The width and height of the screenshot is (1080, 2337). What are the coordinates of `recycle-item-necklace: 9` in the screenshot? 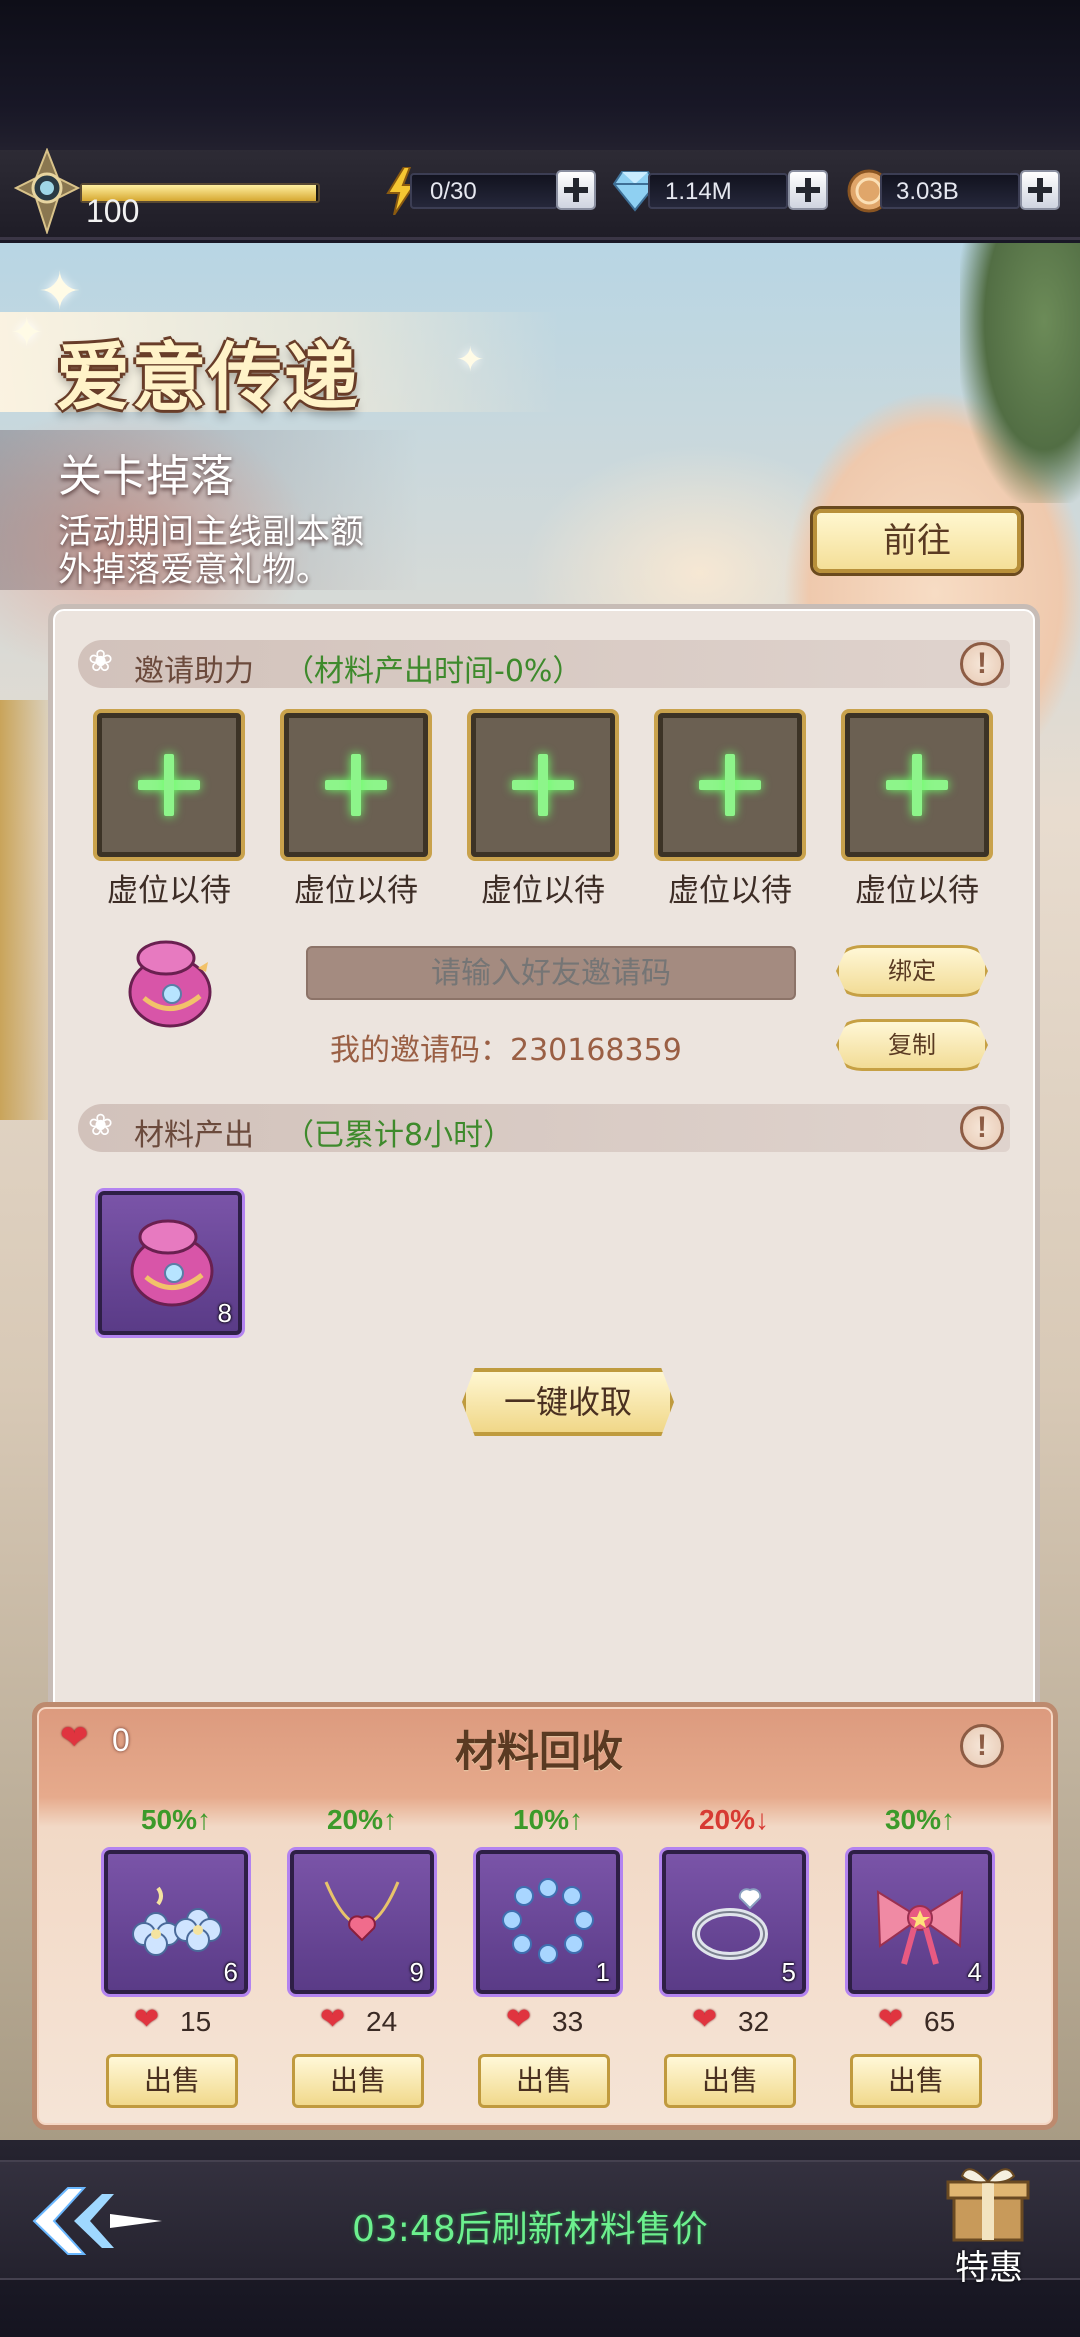 It's located at (362, 1922).